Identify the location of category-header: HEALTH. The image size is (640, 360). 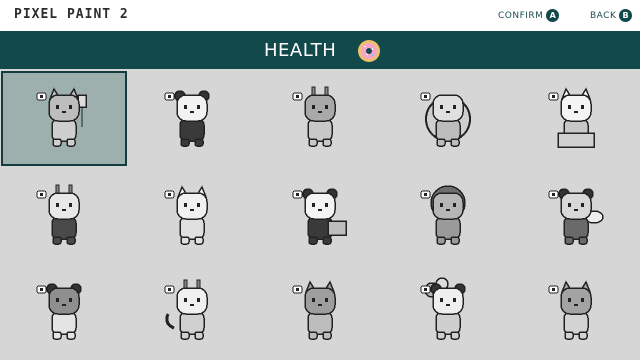
(320, 50).